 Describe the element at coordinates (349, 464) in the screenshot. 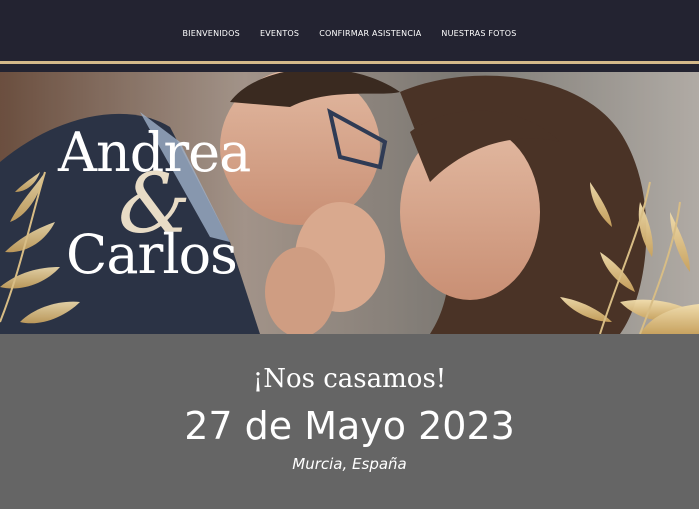

I see `wedding-location: Murcia, España` at that location.